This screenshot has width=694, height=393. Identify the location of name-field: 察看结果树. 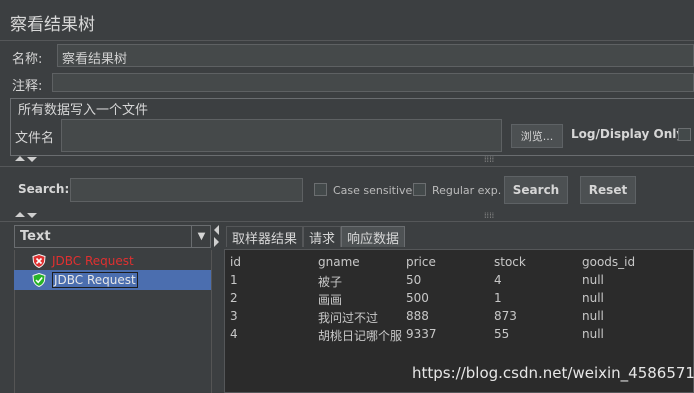
(375, 55).